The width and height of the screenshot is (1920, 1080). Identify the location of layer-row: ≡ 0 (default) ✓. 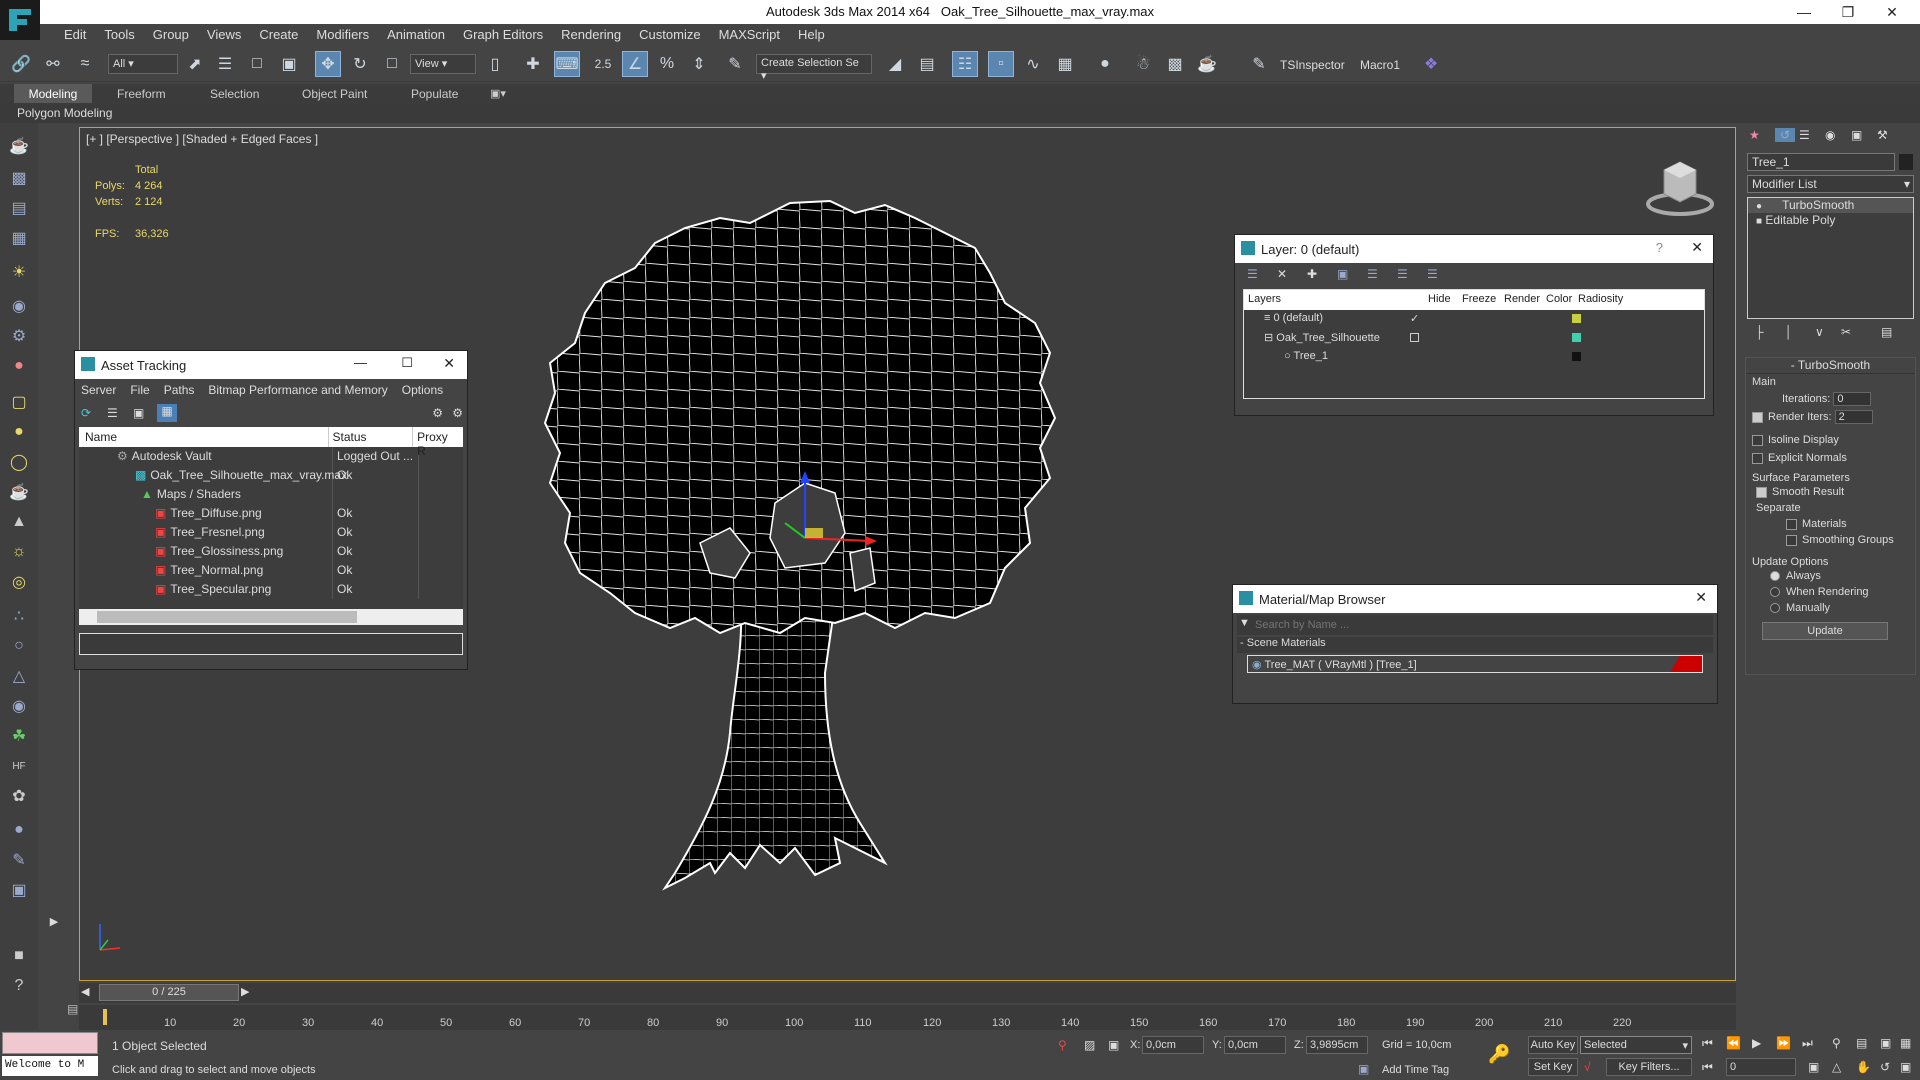
(1474, 319).